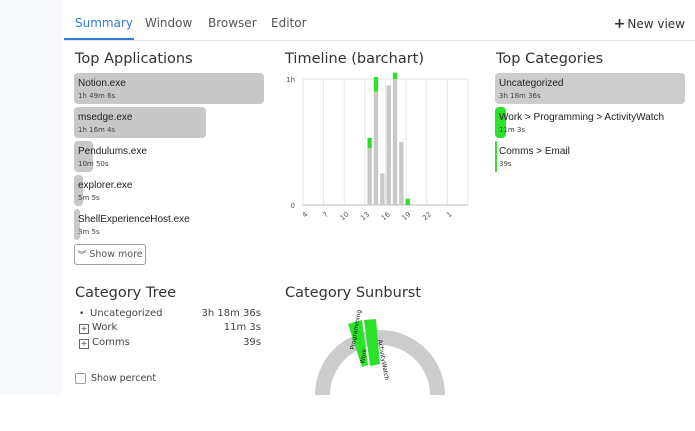 This screenshot has width=695, height=431. I want to click on x-tick-label: 7, so click(325, 214).